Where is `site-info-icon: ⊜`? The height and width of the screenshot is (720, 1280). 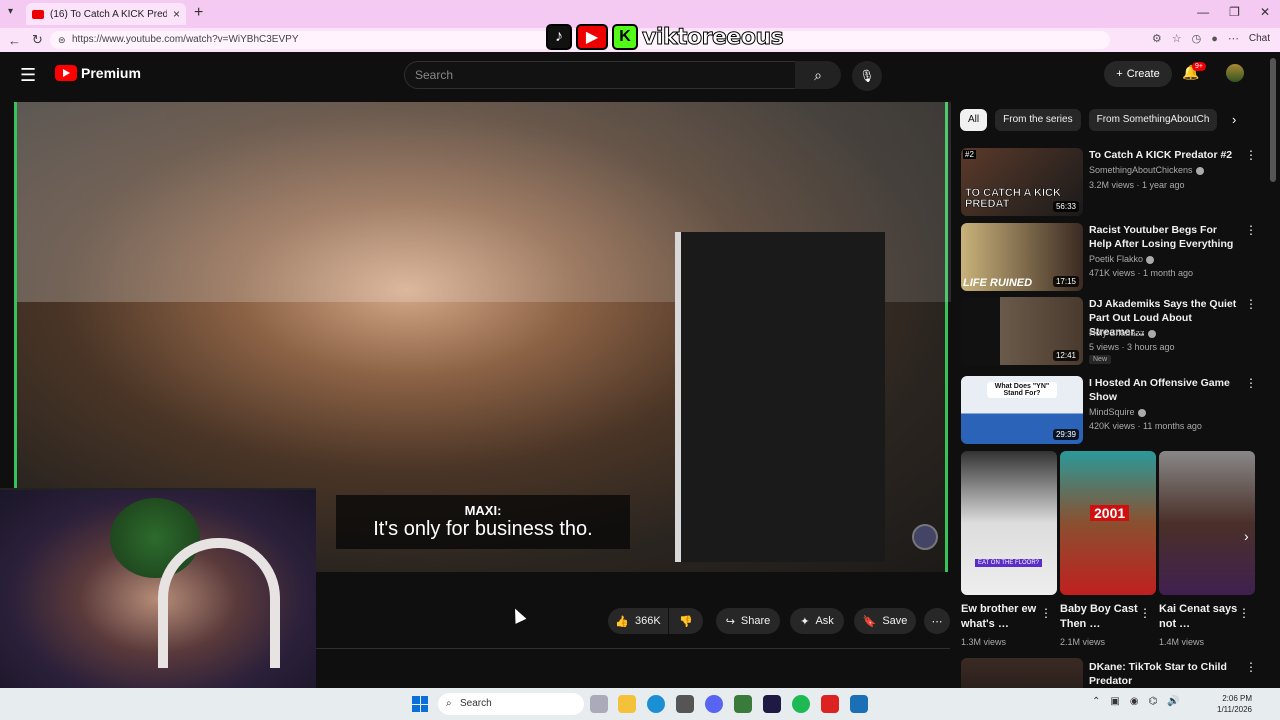
site-info-icon: ⊜ is located at coordinates (62, 40).